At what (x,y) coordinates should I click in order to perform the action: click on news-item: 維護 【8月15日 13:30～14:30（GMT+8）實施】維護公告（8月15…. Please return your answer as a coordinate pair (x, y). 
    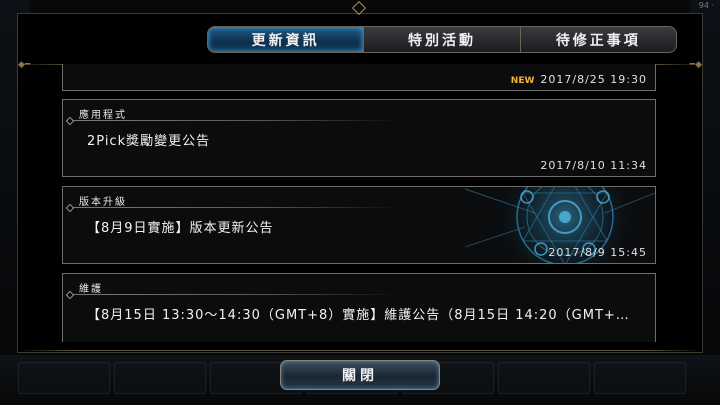
    Looking at the image, I should click on (359, 307).